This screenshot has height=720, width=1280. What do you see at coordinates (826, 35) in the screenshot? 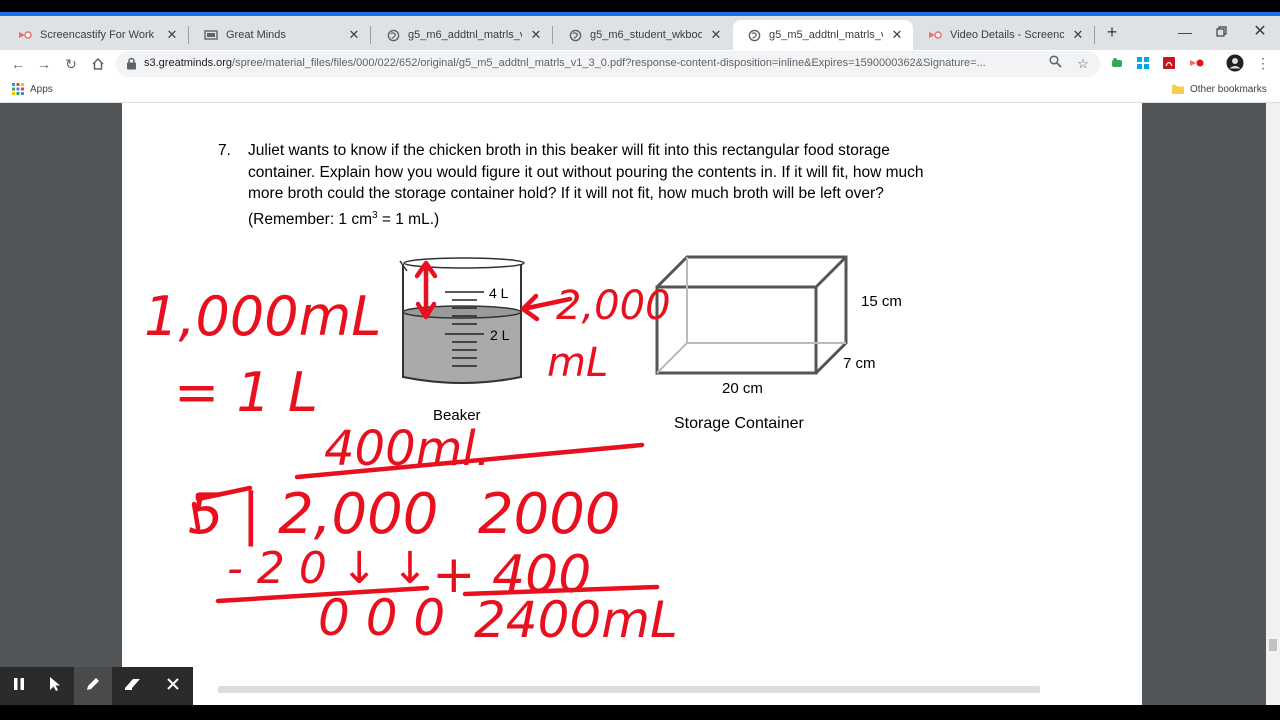
I see `tab-title: g5_m5_addtnl_matrls_v1_3_0` at bounding box center [826, 35].